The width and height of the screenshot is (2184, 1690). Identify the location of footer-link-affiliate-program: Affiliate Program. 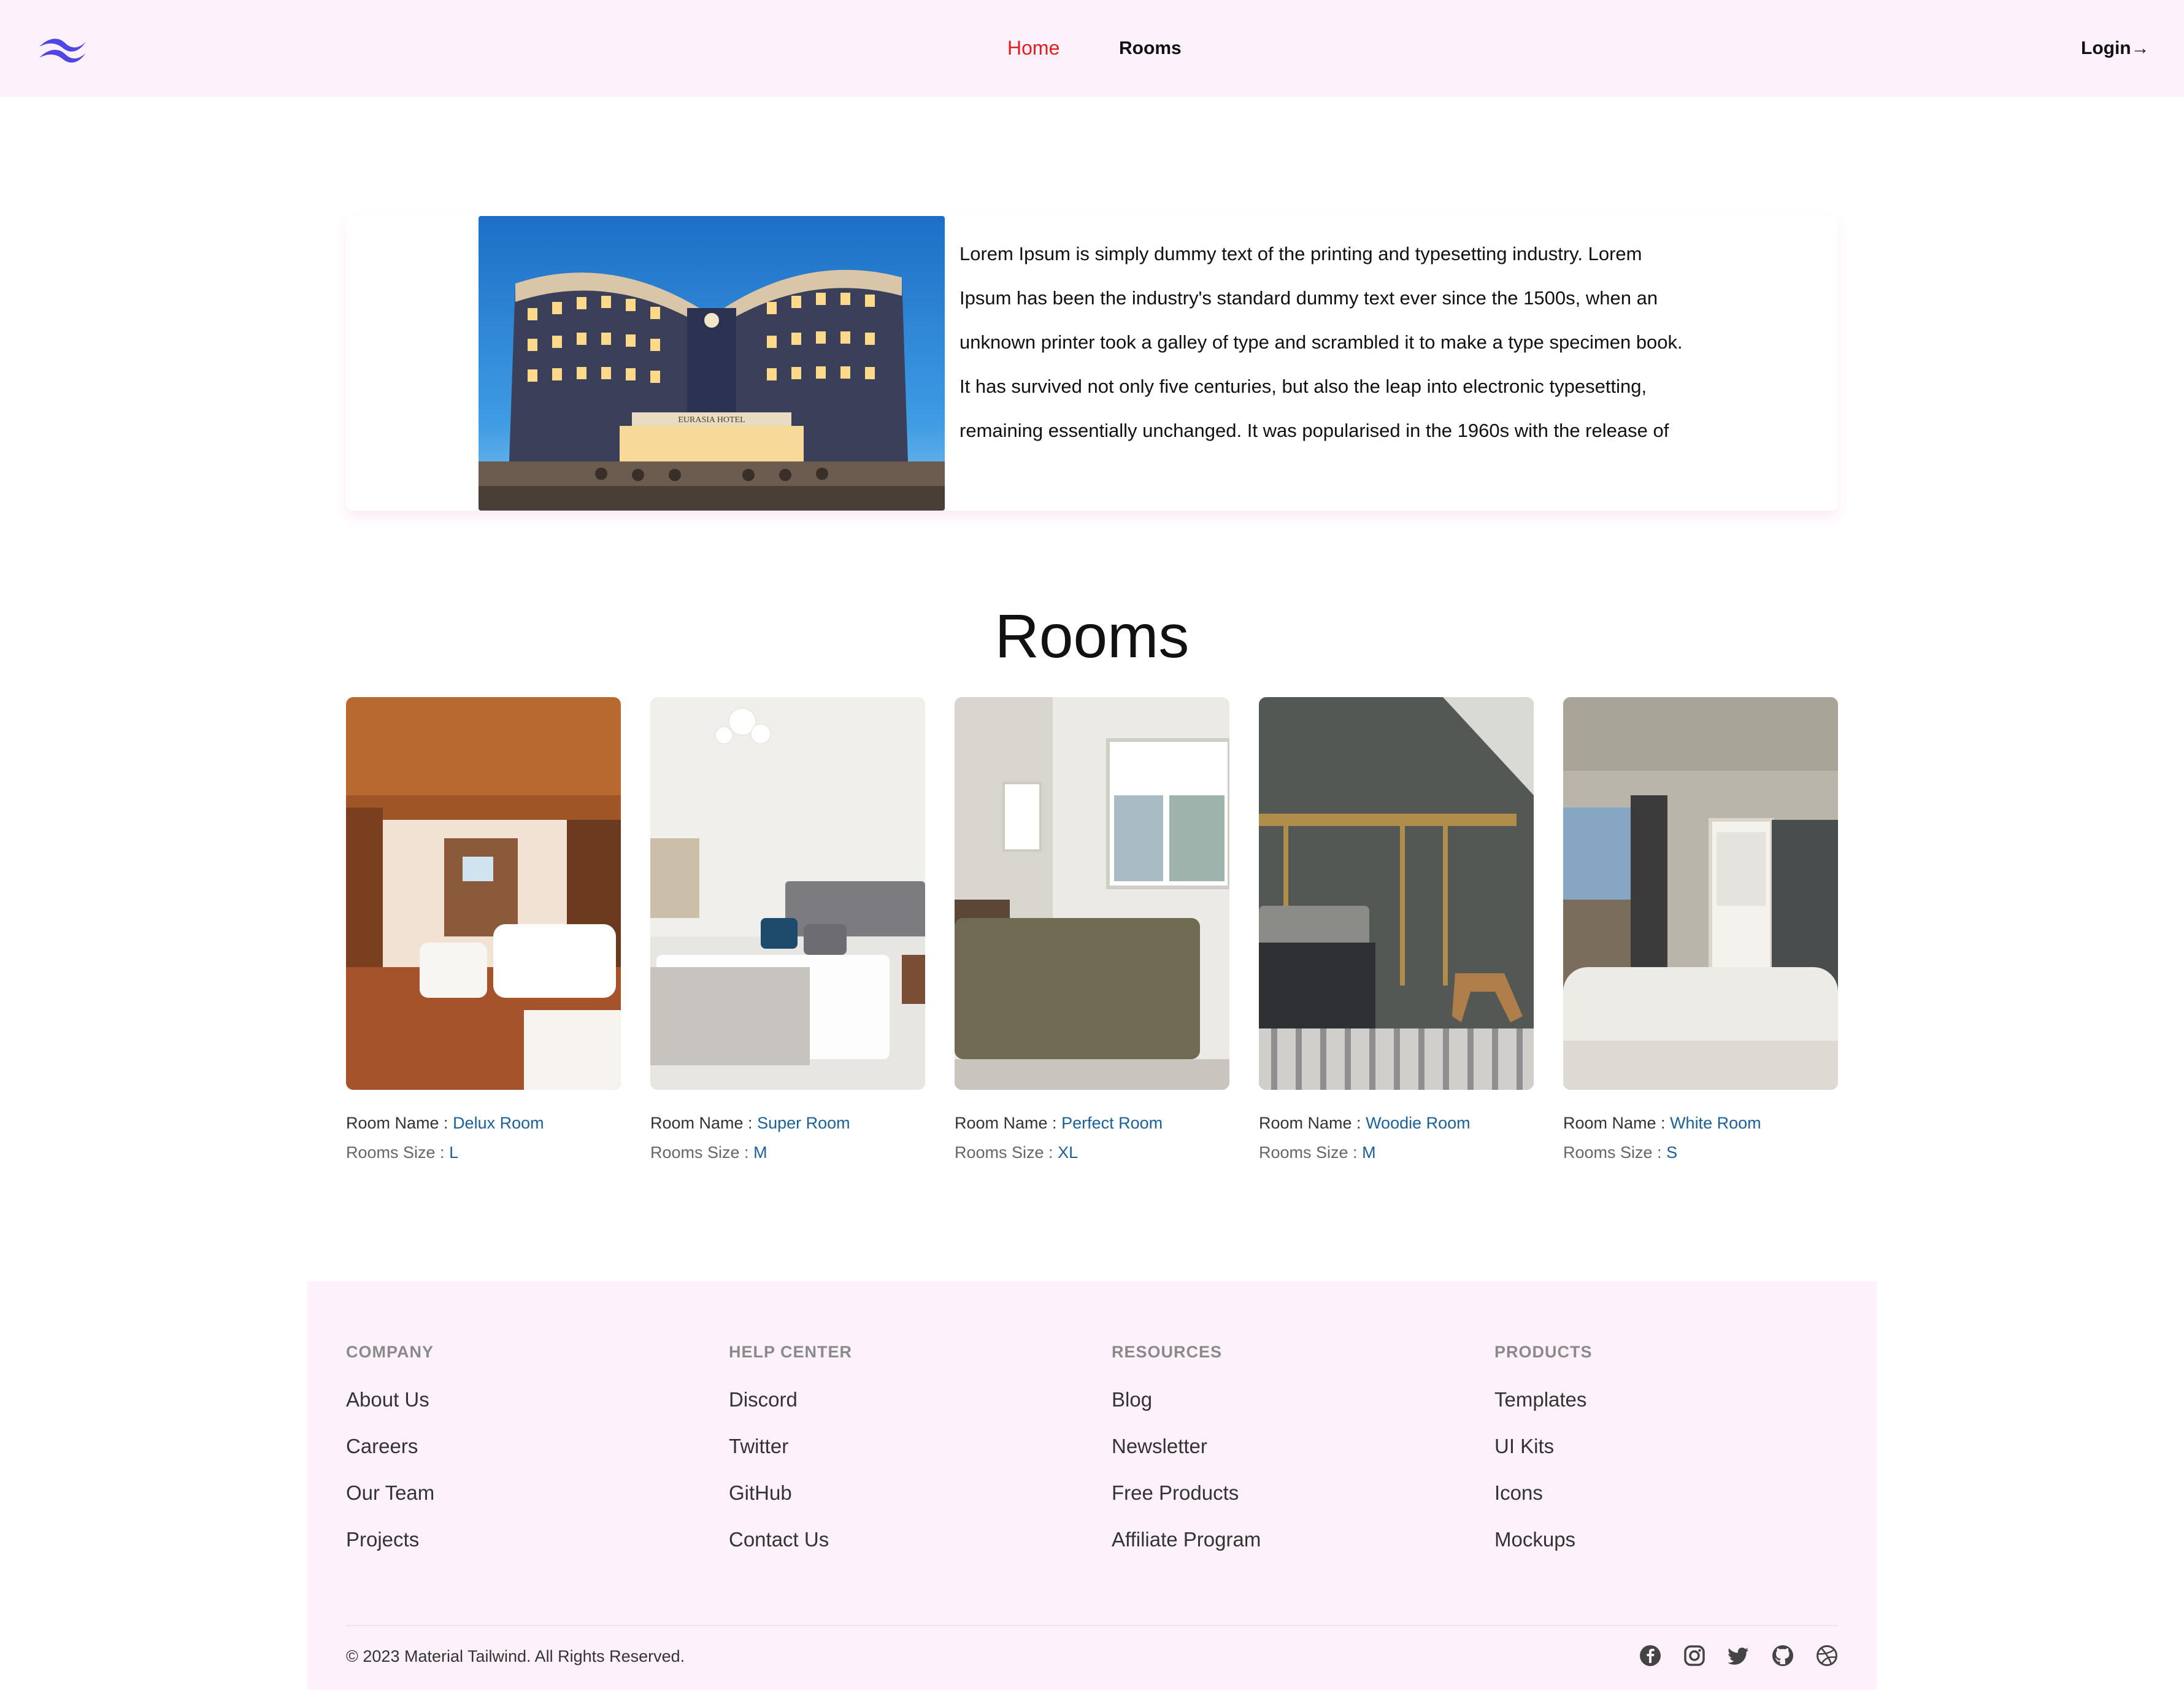
(1296, 1539).